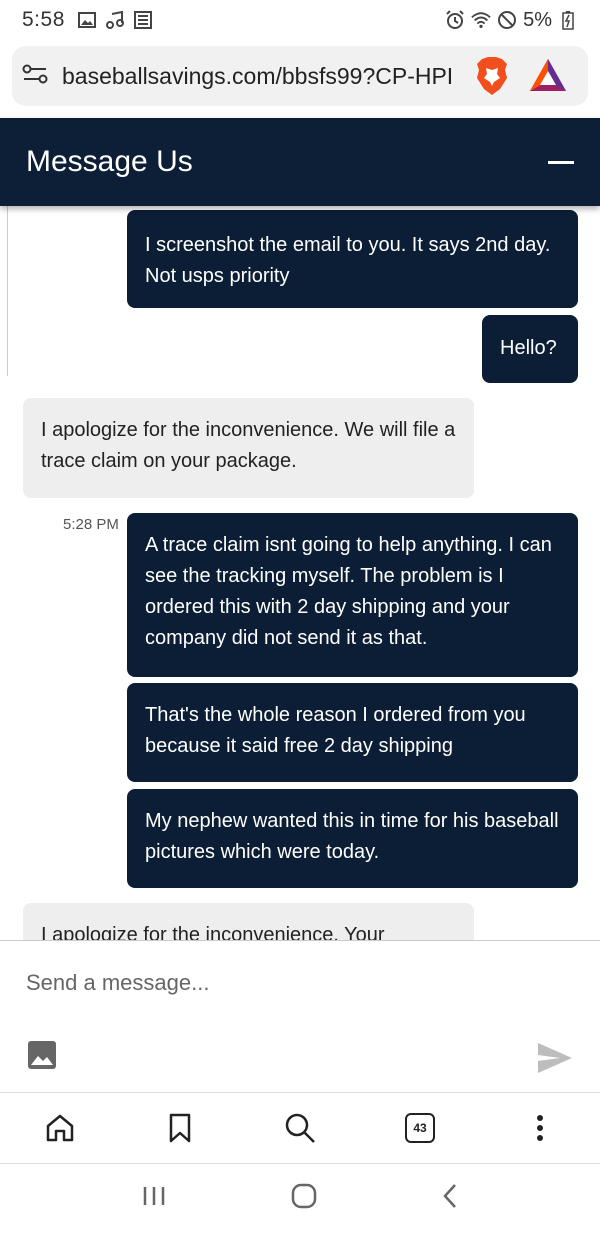 The image size is (600, 1233). Describe the element at coordinates (115, 20) in the screenshot. I see `music-notification-icon` at that location.